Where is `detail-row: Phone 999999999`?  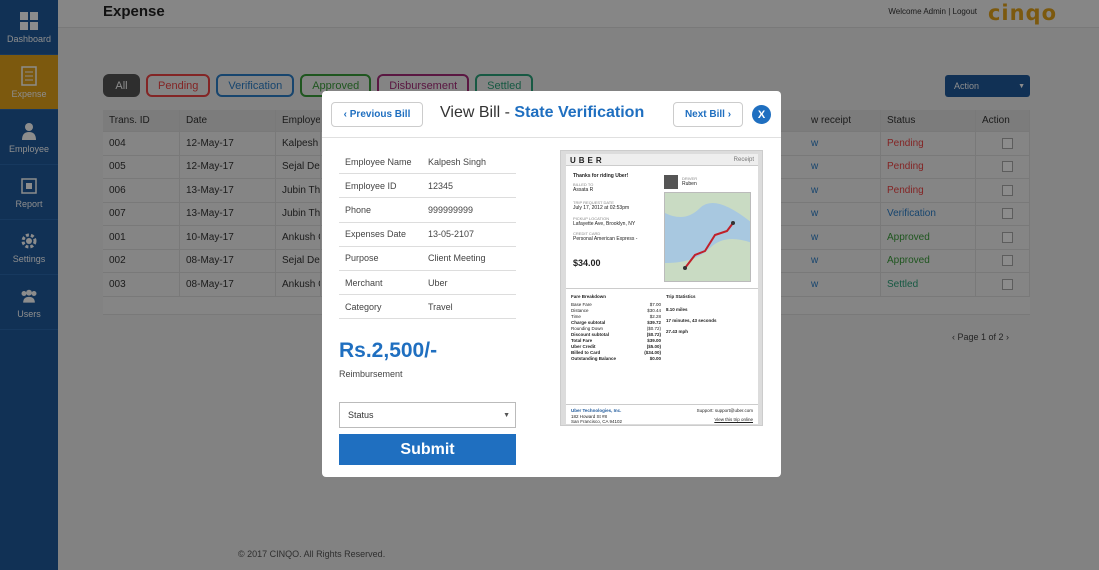
detail-row: Phone 999999999 is located at coordinates (427, 210).